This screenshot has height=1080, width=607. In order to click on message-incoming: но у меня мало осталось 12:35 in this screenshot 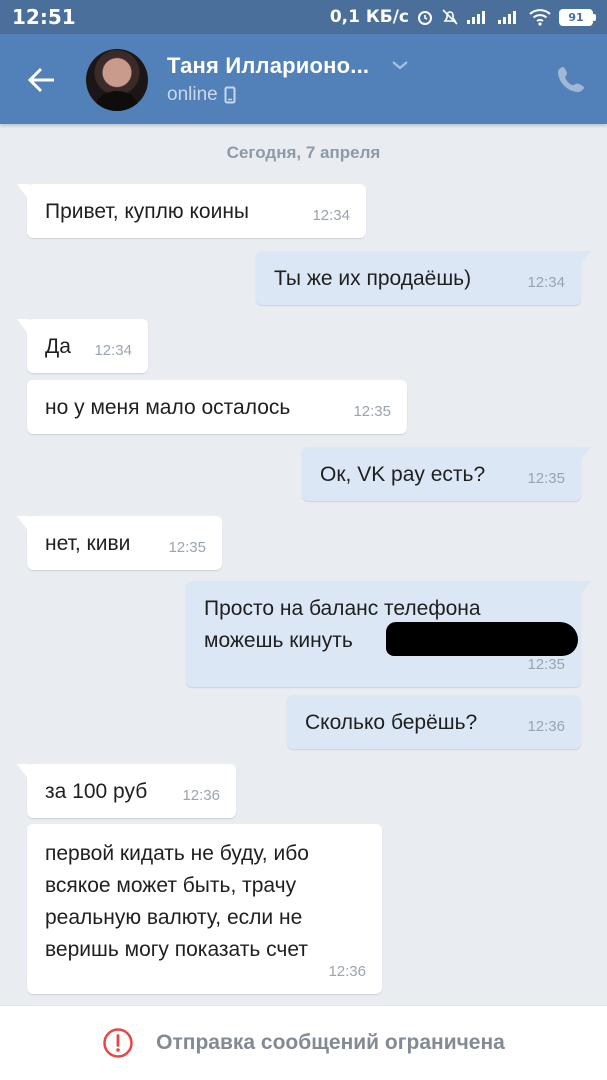, I will do `click(217, 407)`.